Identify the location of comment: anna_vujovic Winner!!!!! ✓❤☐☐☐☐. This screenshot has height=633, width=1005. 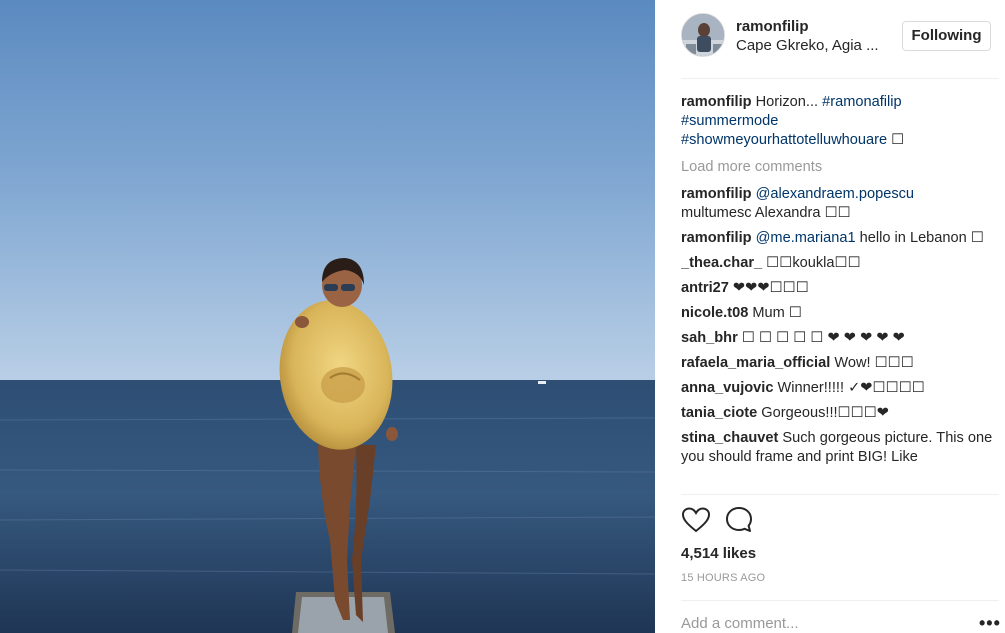
(838, 388).